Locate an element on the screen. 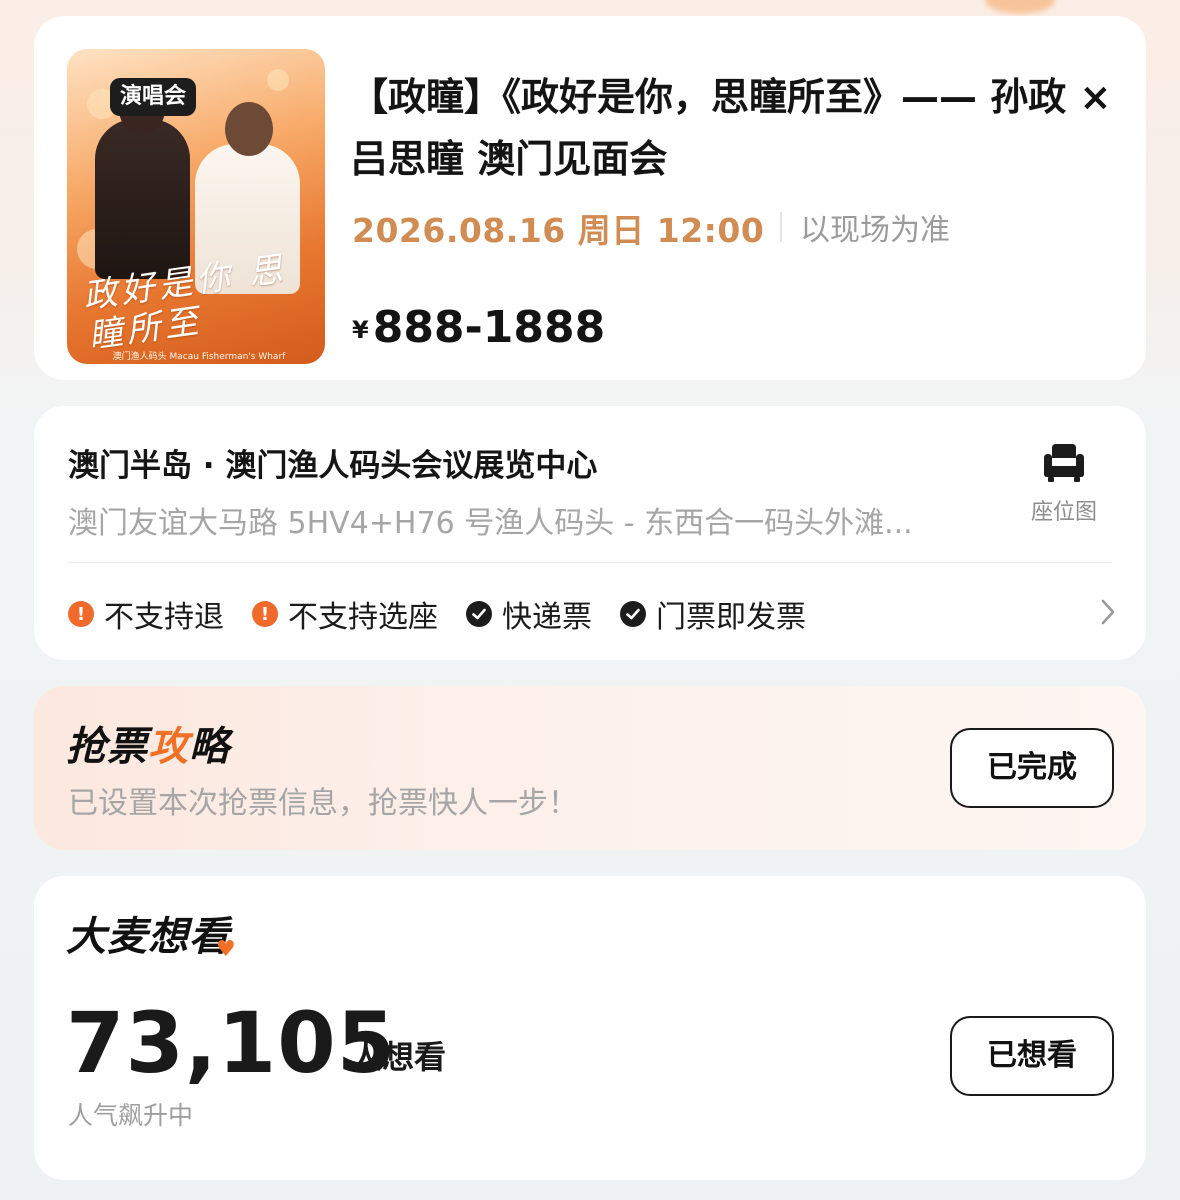  price-range: ¥888-1888 is located at coordinates (478, 327).